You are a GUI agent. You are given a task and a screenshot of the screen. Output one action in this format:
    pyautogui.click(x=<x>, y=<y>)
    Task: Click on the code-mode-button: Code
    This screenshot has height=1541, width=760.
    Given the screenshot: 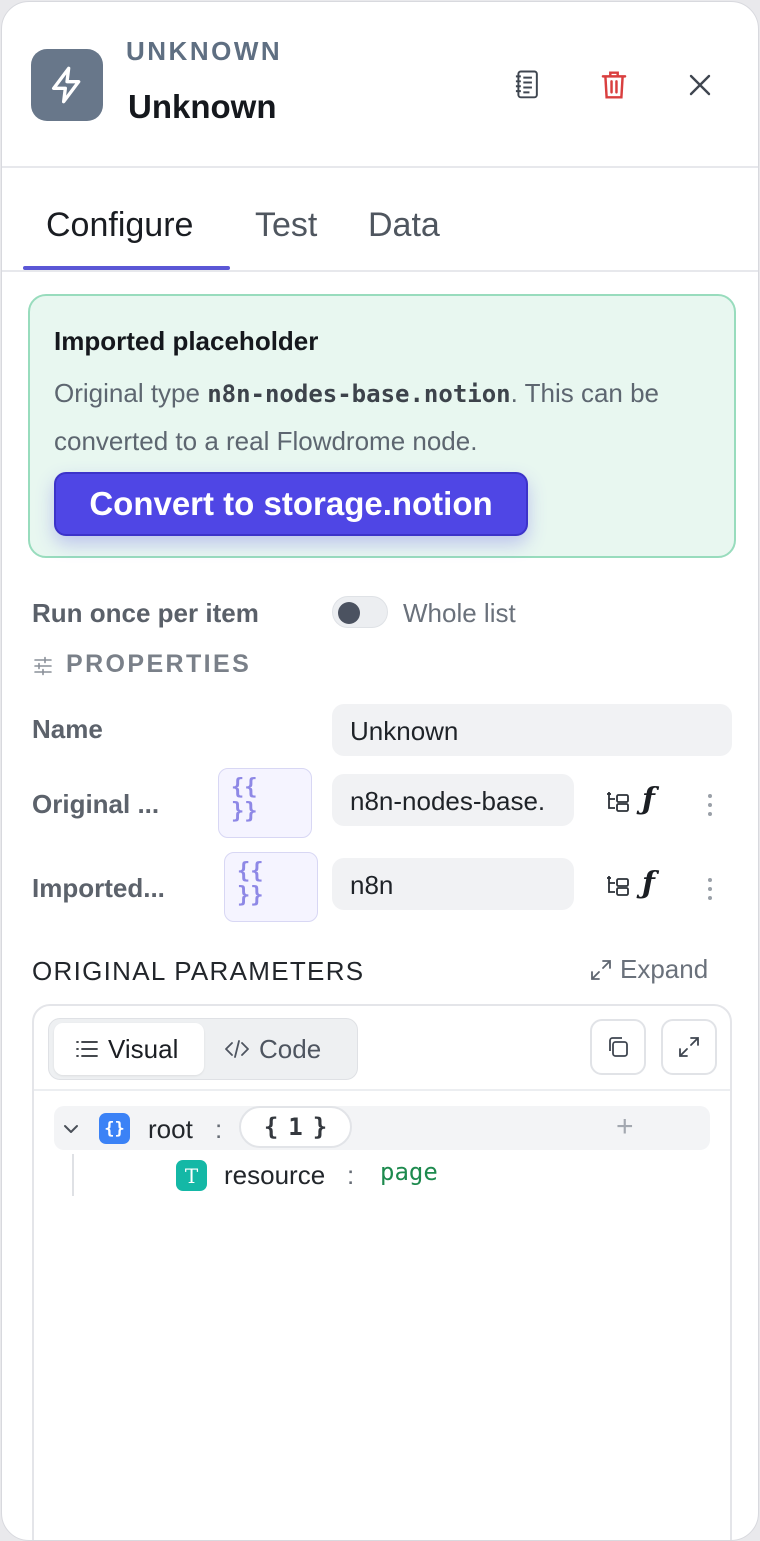 What is the action you would take?
    pyautogui.click(x=290, y=1049)
    